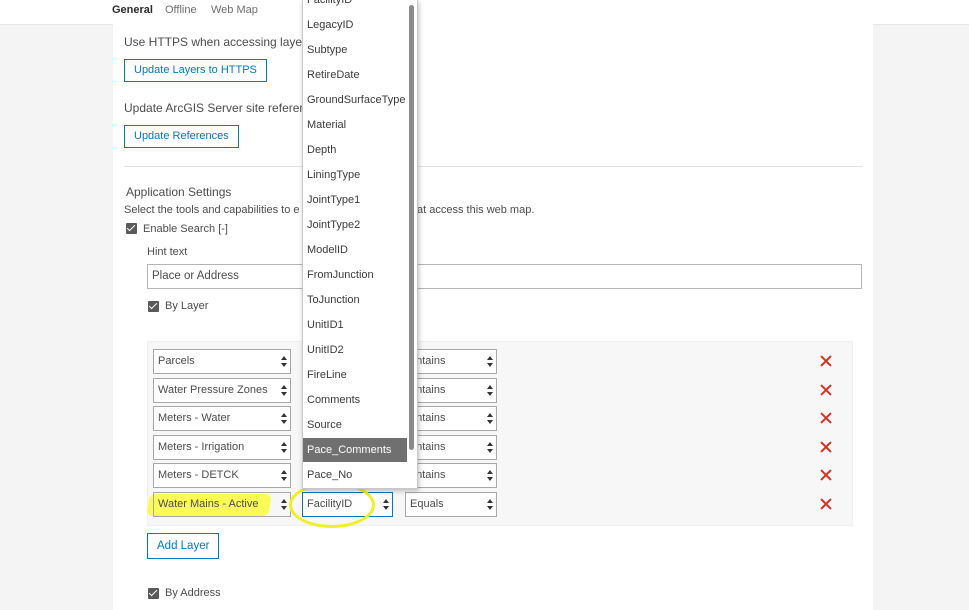  I want to click on app-settings-desc-tail: at access this web map., so click(476, 210).